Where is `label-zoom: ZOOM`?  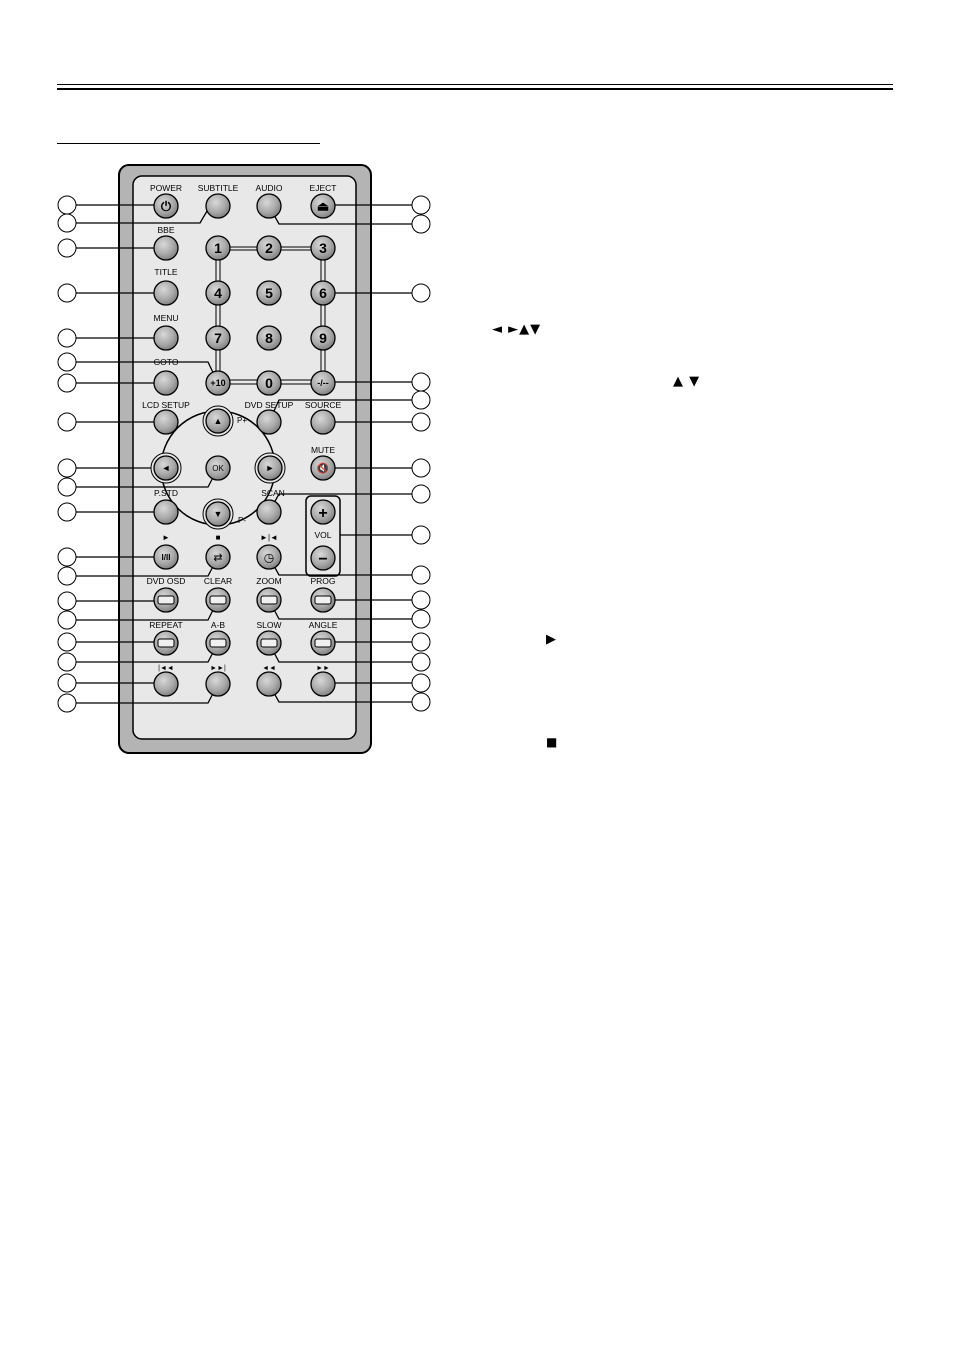
label-zoom: ZOOM is located at coordinates (269, 581).